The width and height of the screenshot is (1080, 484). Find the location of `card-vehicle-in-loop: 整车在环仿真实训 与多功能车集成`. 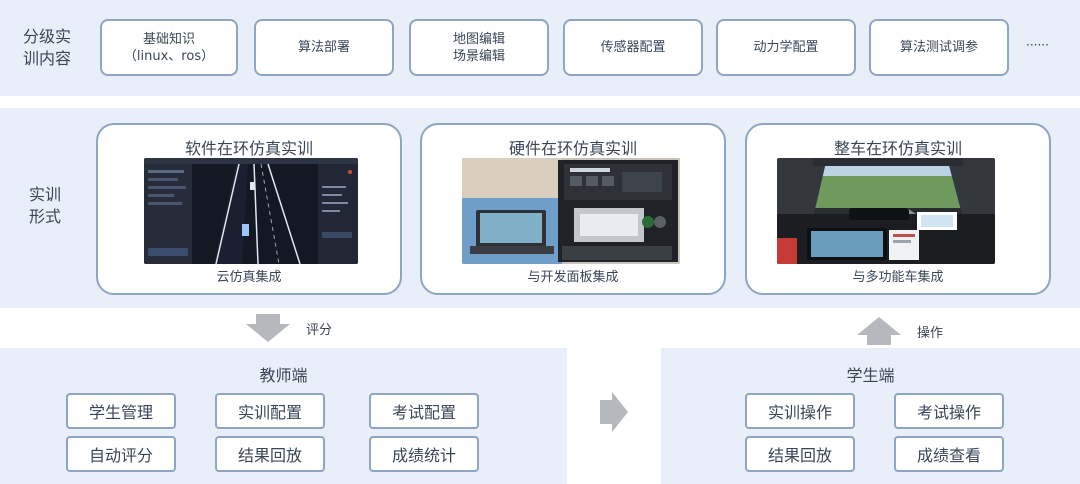

card-vehicle-in-loop: 整车在环仿真实训 与多功能车集成 is located at coordinates (898, 209).